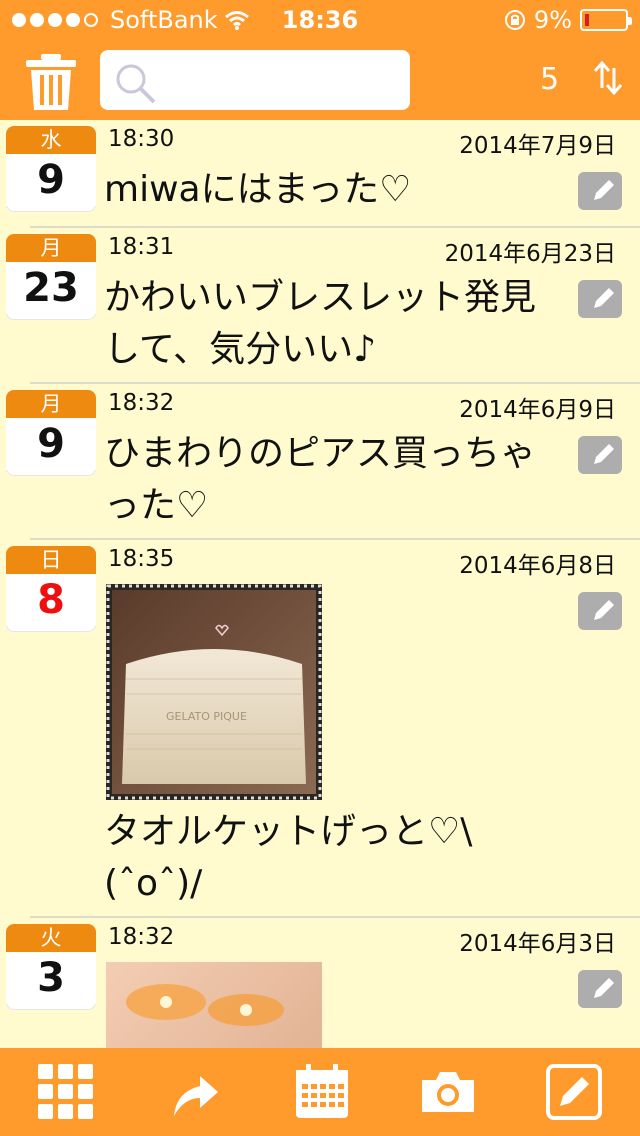 This screenshot has height=1136, width=640. Describe the element at coordinates (194, 1092) in the screenshot. I see `share-icon` at that location.